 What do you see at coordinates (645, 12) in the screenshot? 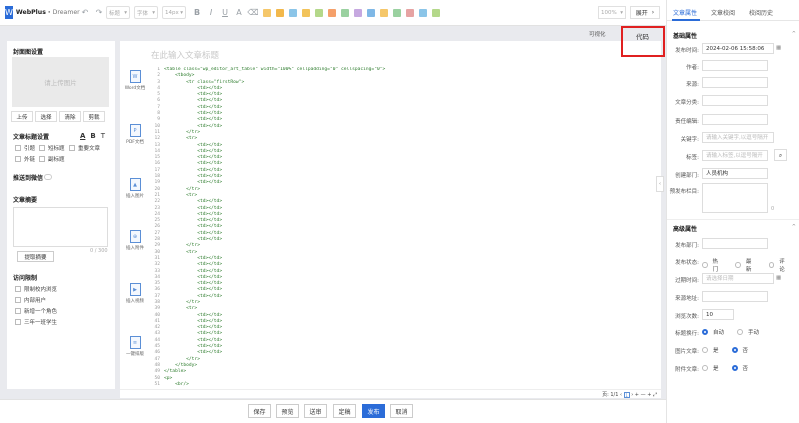
I see `expand-button: 展开 ›` at bounding box center [645, 12].